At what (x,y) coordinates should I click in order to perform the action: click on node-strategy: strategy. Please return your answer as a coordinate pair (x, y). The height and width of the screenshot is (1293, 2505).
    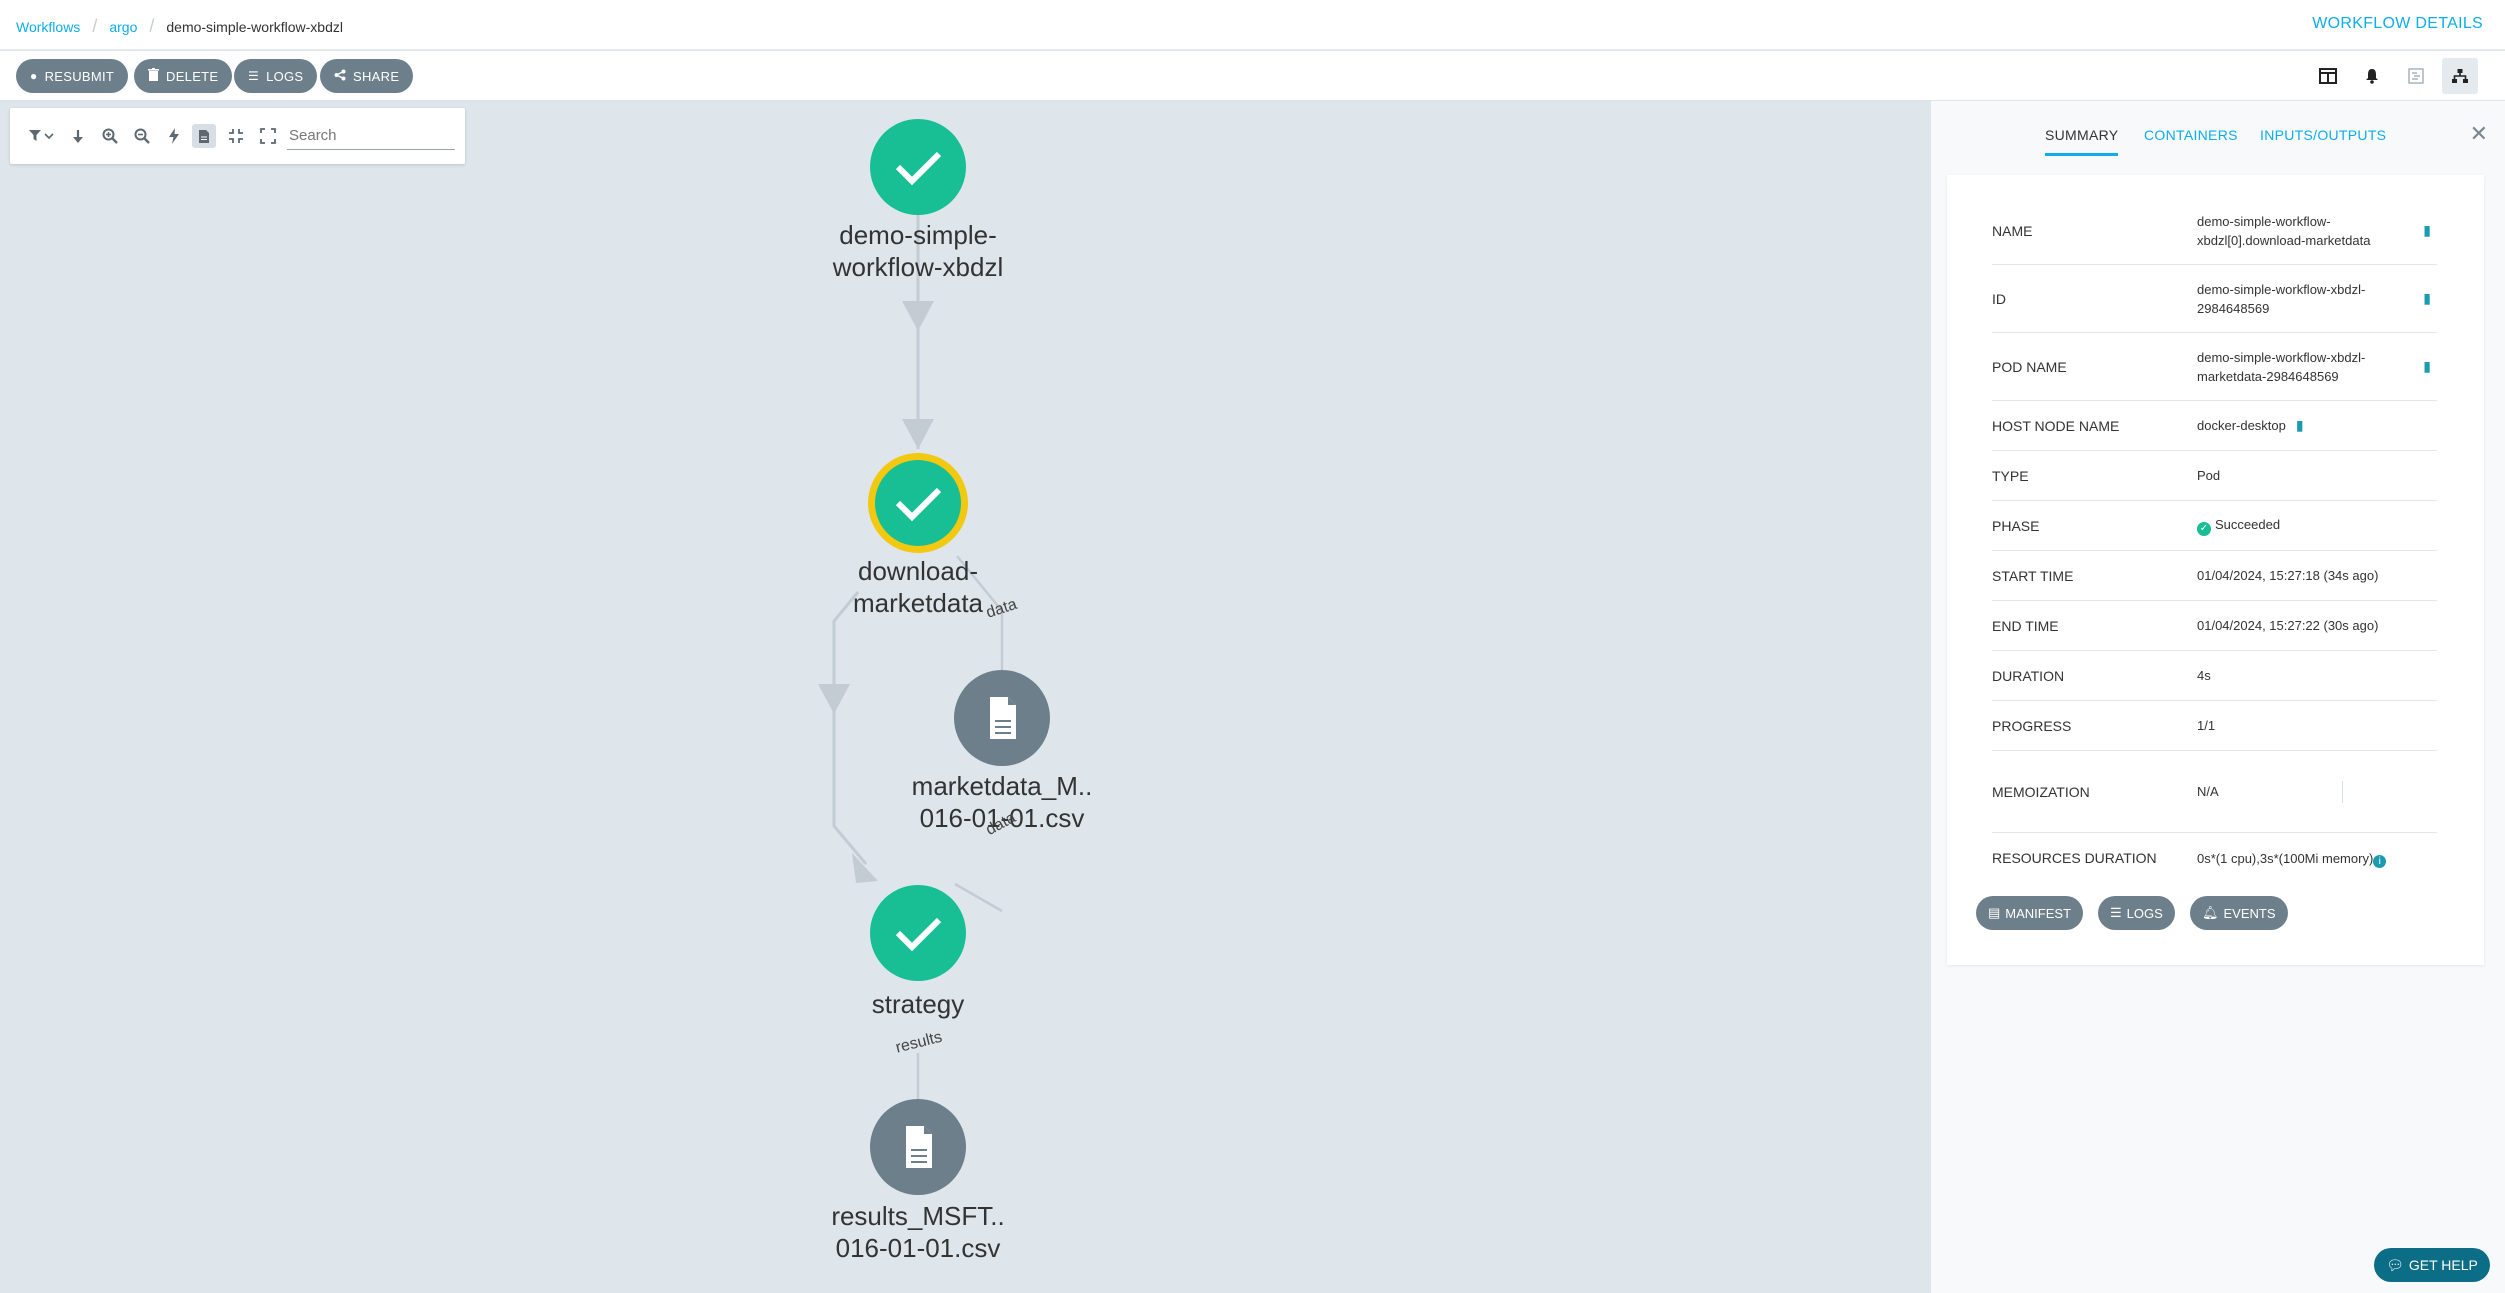
    Looking at the image, I should click on (918, 952).